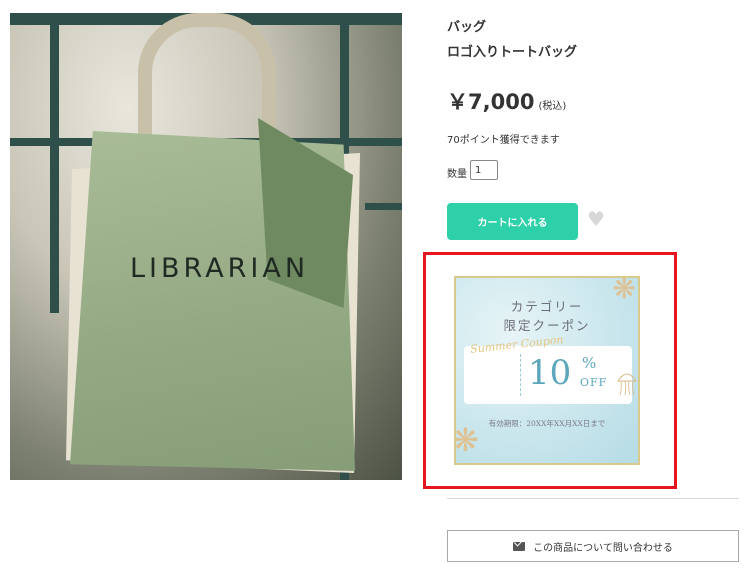 This screenshot has width=753, height=573. I want to click on coupon-expiry: 有効期限：20XX年XX月XX日まで, so click(547, 423).